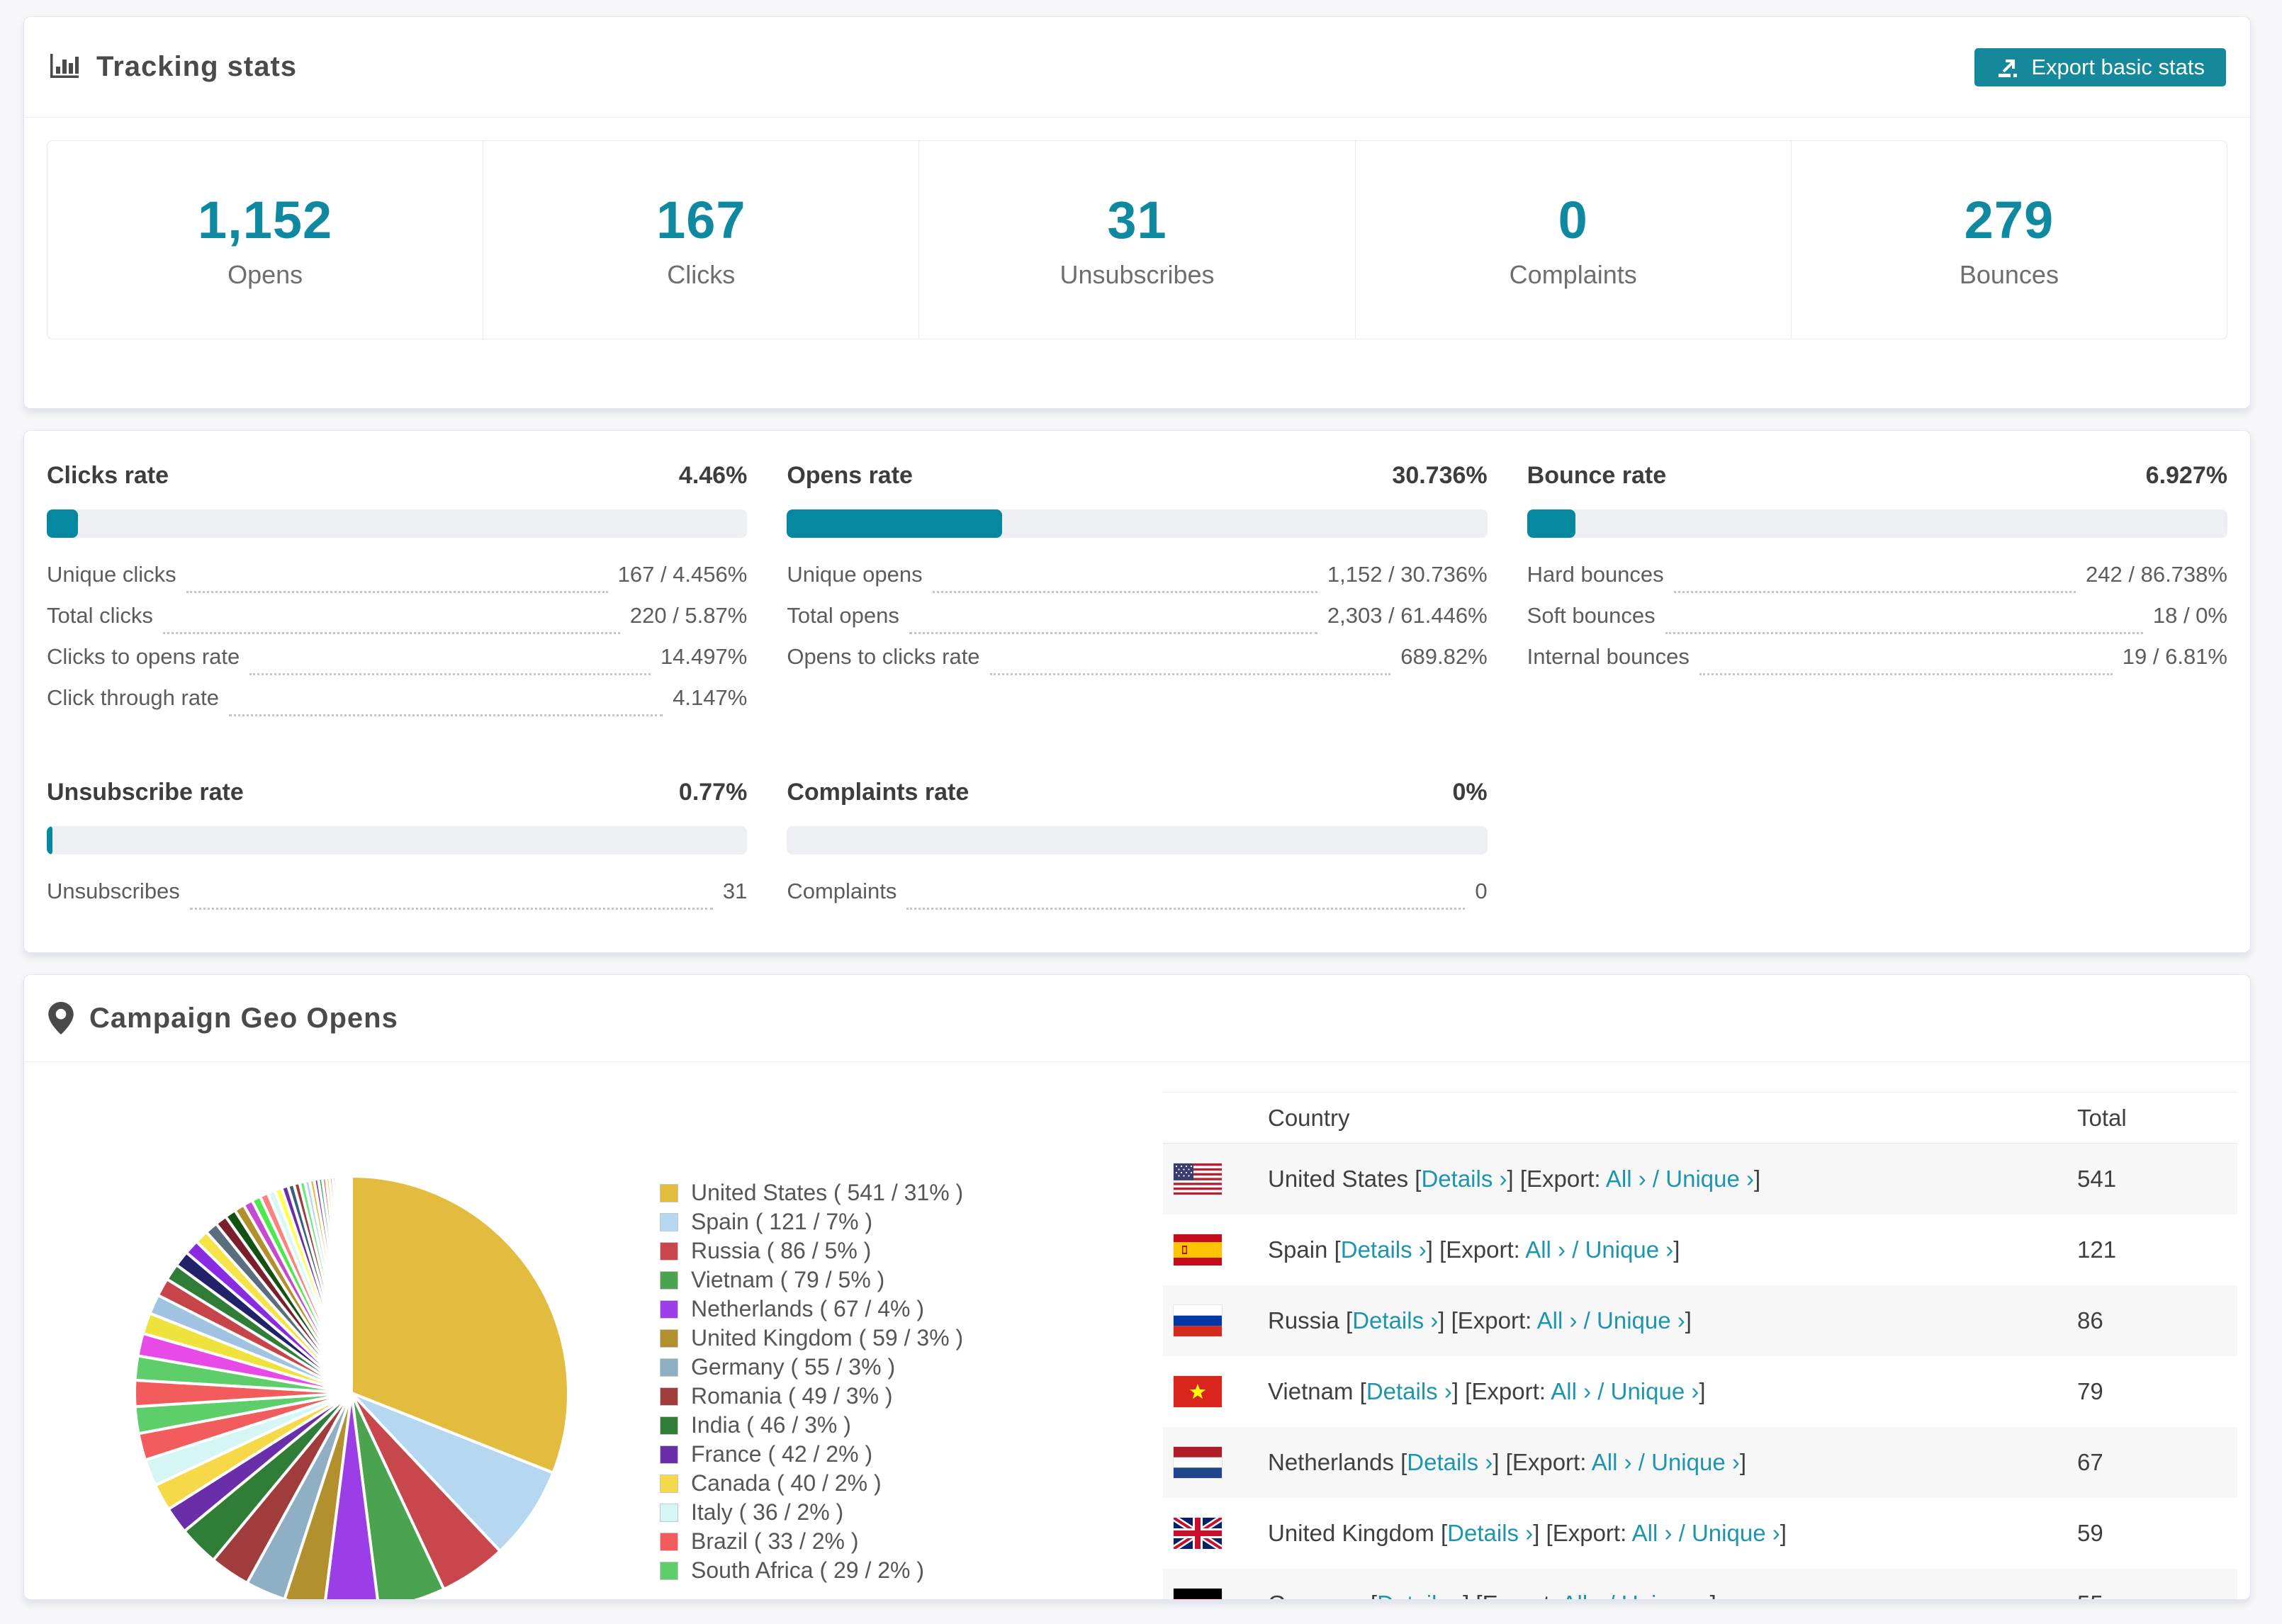 The image size is (2282, 1624). What do you see at coordinates (782, 1222) in the screenshot?
I see `legend-label: Spain ( 121 / 7% )` at bounding box center [782, 1222].